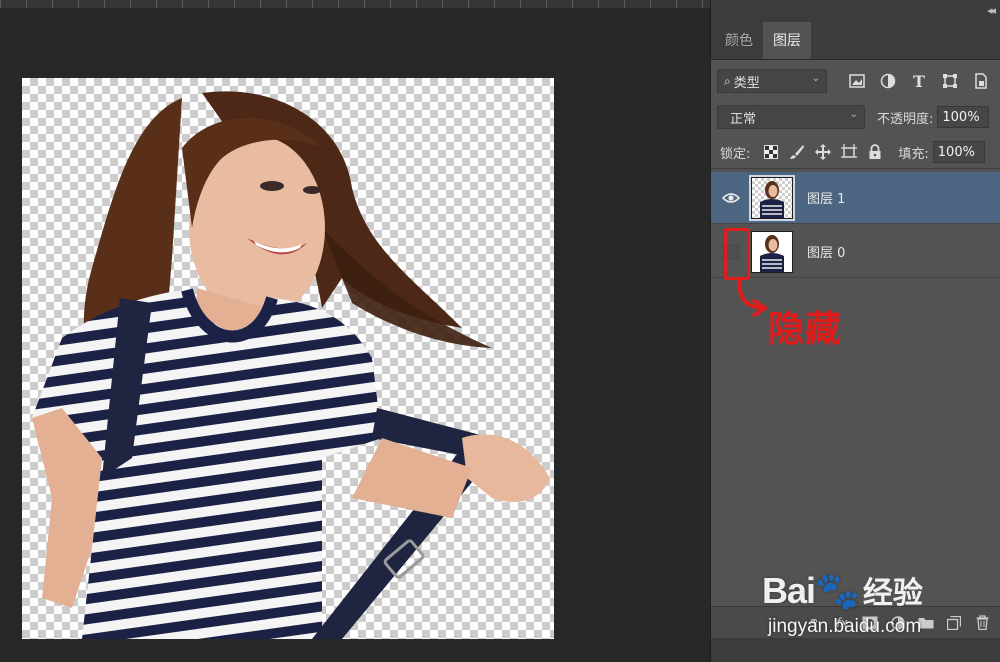  What do you see at coordinates (991, 10) in the screenshot?
I see `collapse-panel-icon: ◂◂` at bounding box center [991, 10].